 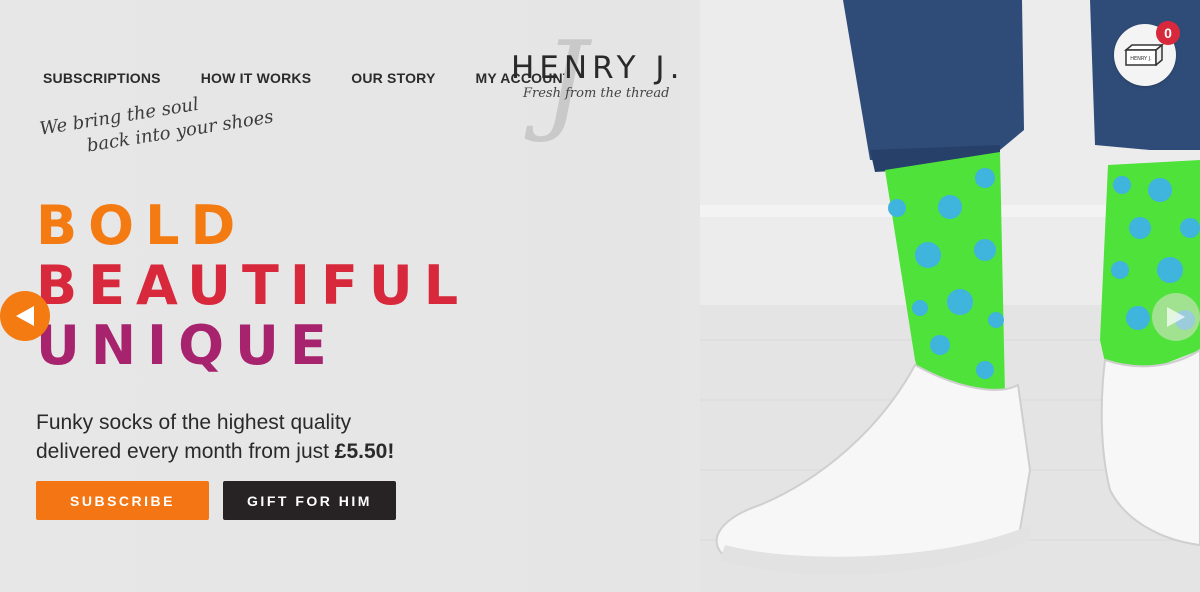 I want to click on hero-headline: BOLD BEAUTIFUL UNIQUE, so click(x=252, y=286).